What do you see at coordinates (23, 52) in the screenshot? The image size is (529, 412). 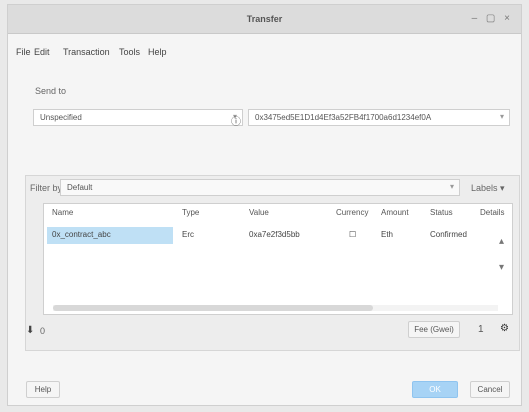 I see `menu-file: File` at bounding box center [23, 52].